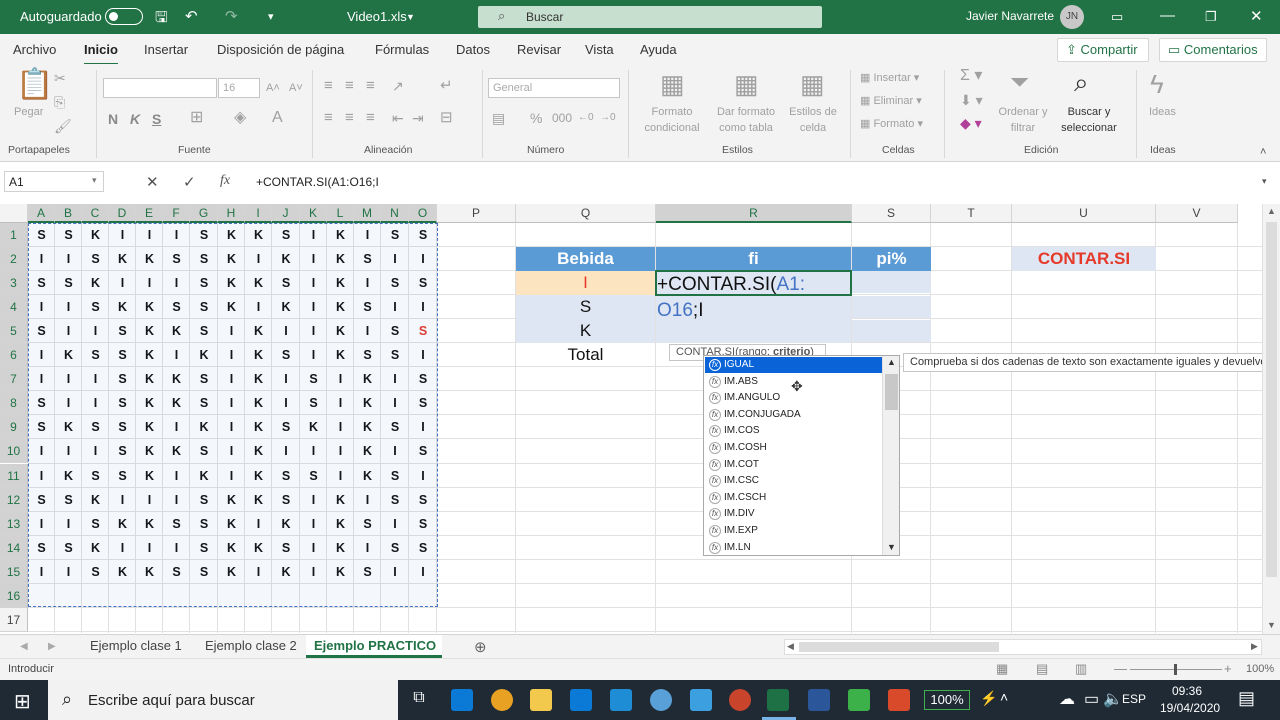 Image resolution: width=1280 pixels, height=720 pixels. What do you see at coordinates (446, 118) in the screenshot?
I see `merge-cells-icon: ⊟` at bounding box center [446, 118].